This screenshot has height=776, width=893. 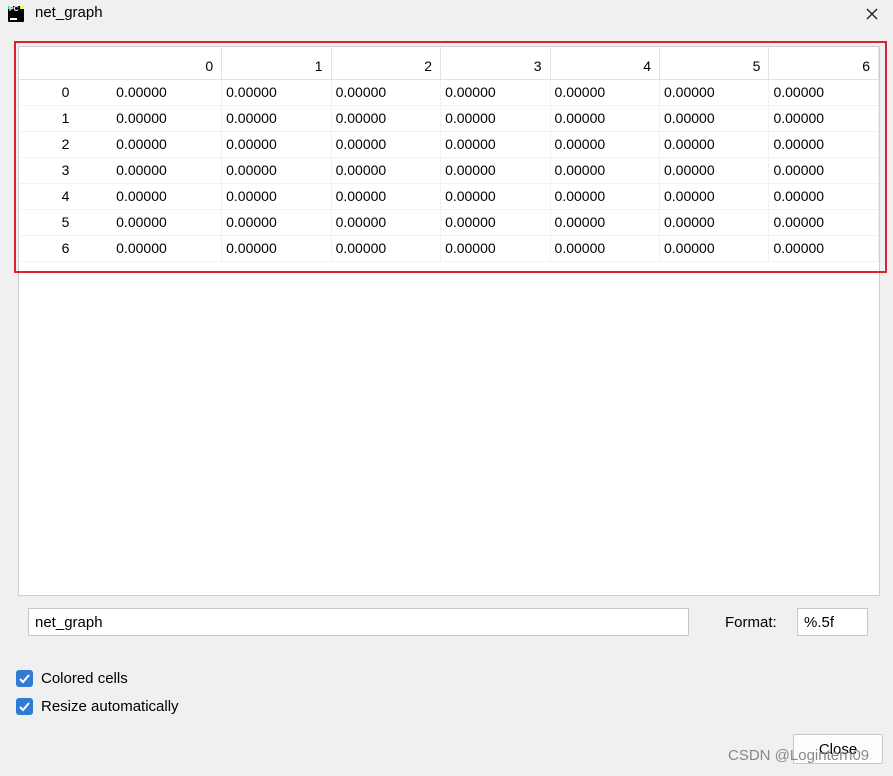 I want to click on resize-automatically-checkbox, so click(x=24, y=706).